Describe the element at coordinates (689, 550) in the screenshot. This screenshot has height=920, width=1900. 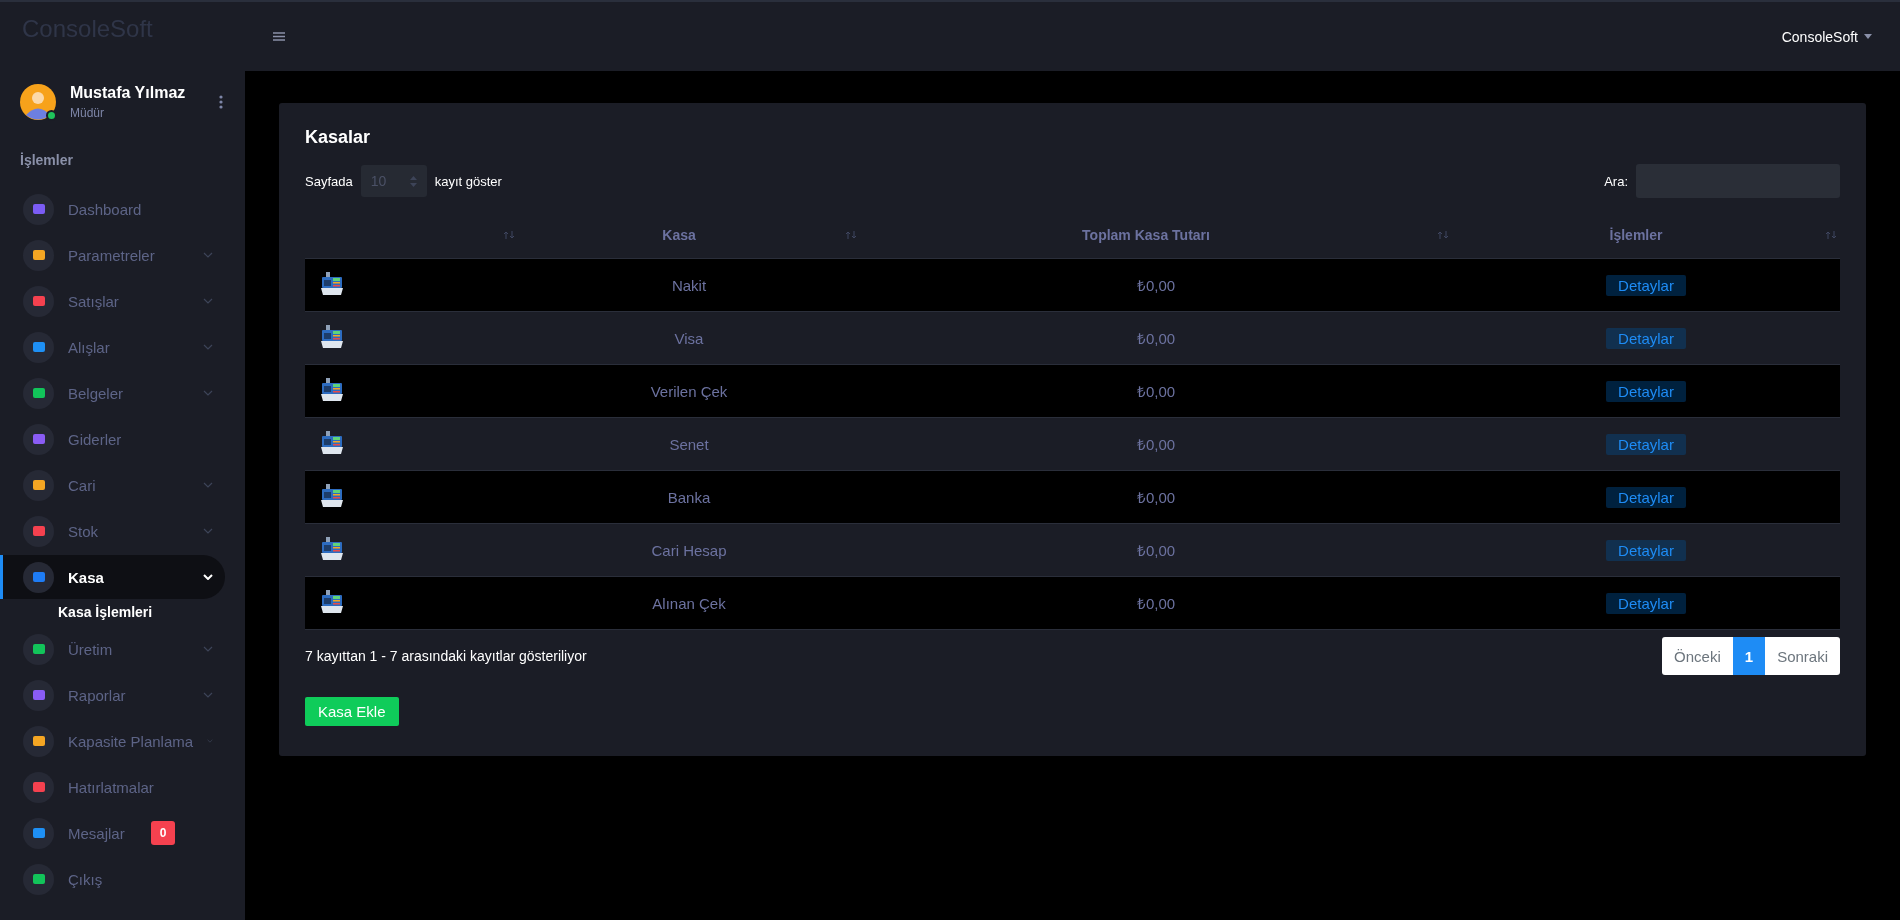
I see `table-cell: Cari Hesap` at that location.